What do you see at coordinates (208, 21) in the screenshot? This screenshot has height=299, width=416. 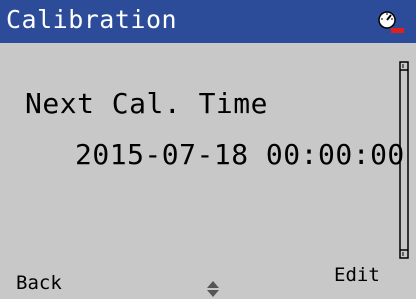 I see `title-bar: Calibration` at bounding box center [208, 21].